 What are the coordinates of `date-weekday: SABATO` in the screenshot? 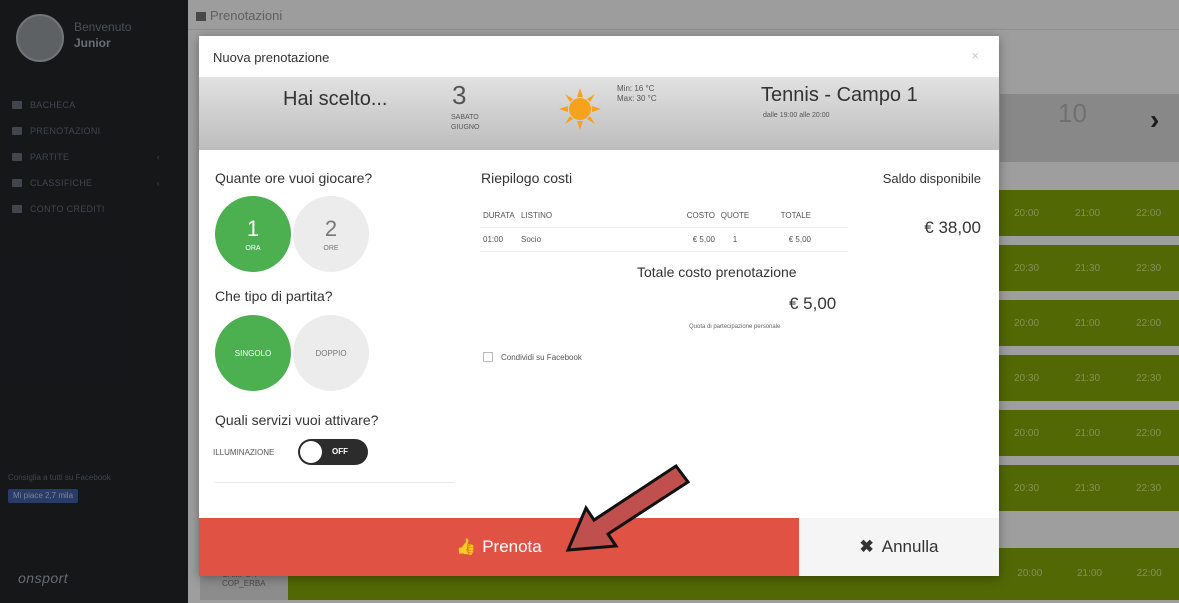 It's located at (465, 117).